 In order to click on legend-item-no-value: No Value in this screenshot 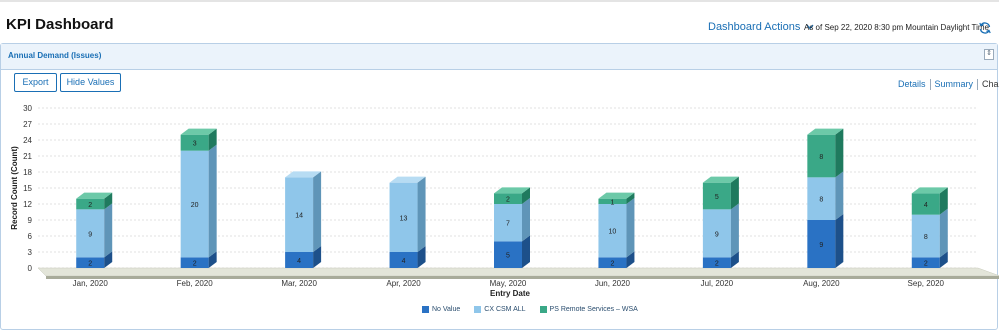, I will do `click(441, 309)`.